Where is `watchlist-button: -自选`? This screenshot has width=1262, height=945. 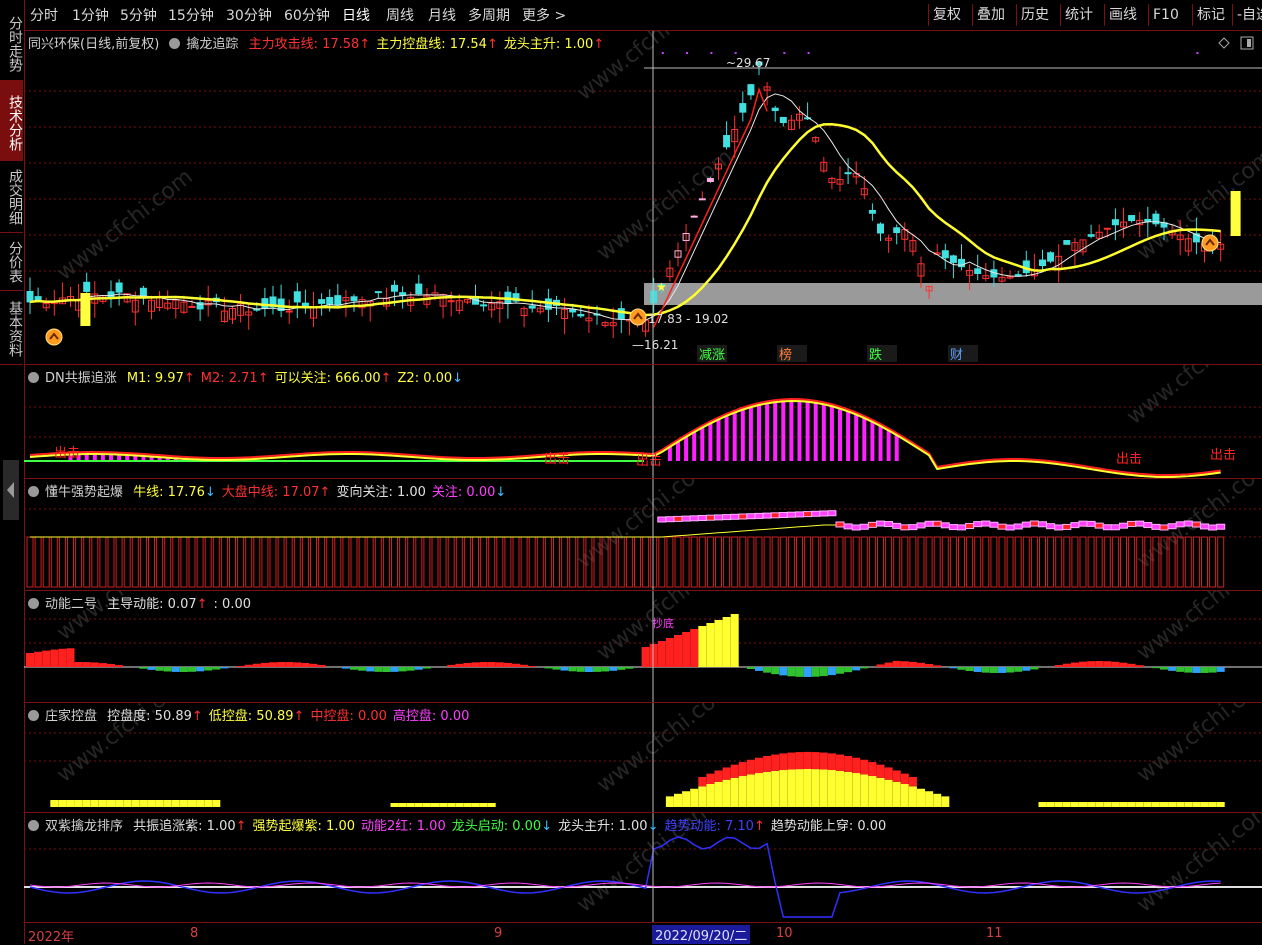
watchlist-button: -自选 is located at coordinates (1247, 15).